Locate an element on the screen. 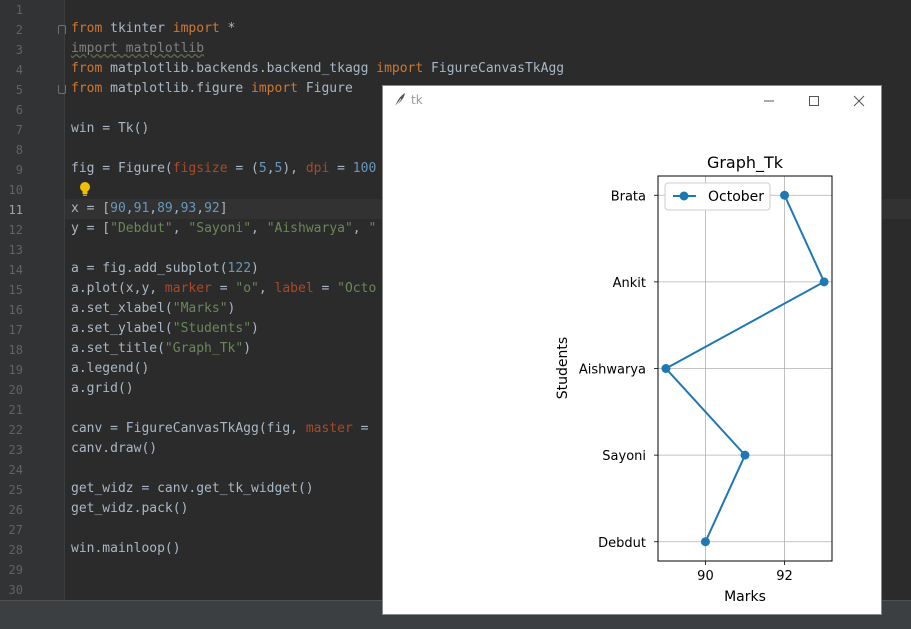  line-number: 10 is located at coordinates (15, 190).